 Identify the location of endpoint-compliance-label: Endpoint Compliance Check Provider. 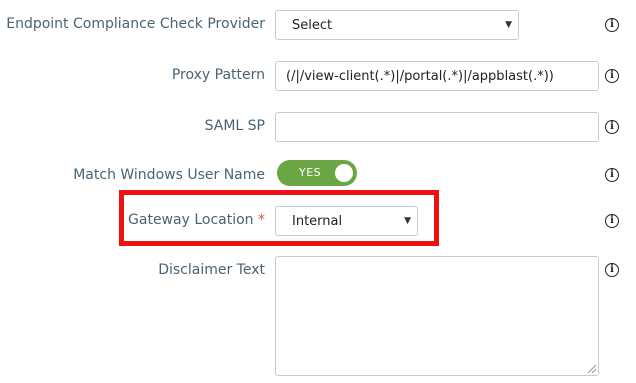
(135, 24).